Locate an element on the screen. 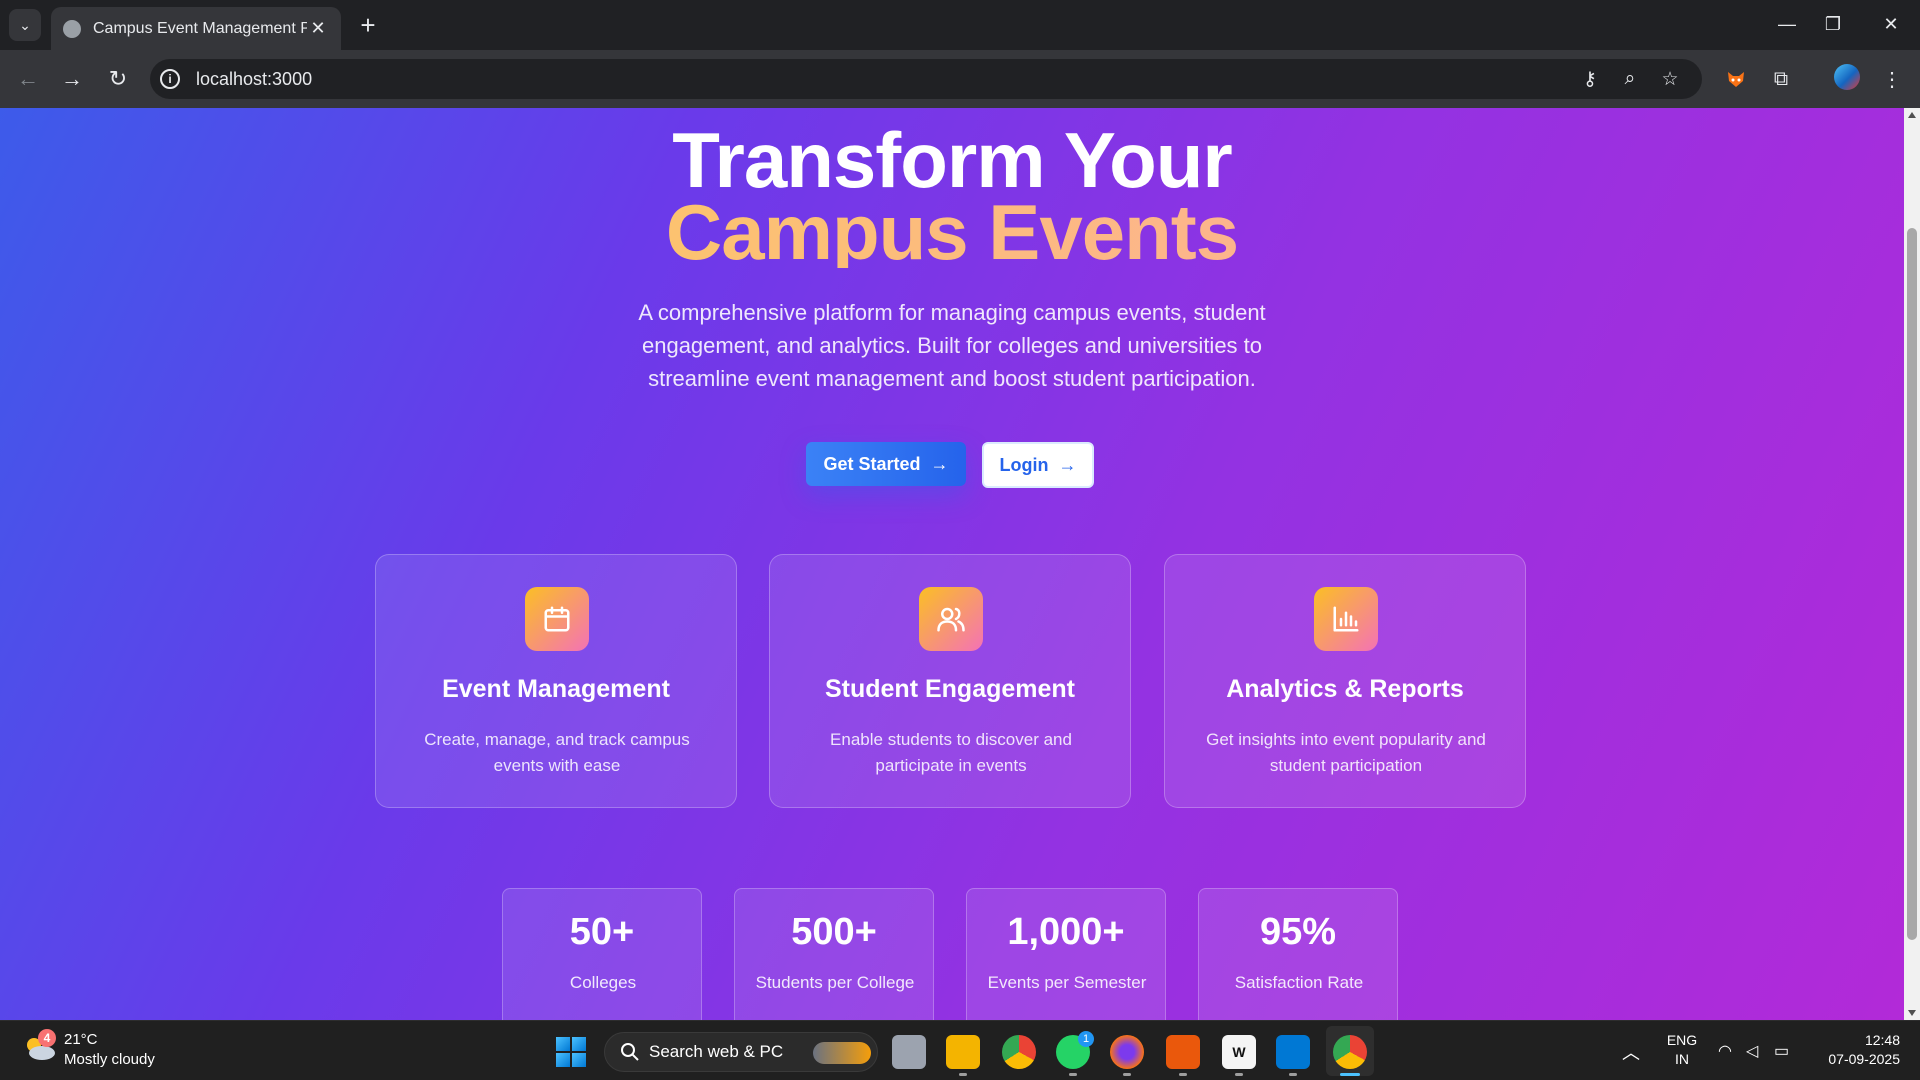 The image size is (1920, 1080). stat-label: Events per Semester is located at coordinates (1067, 982).